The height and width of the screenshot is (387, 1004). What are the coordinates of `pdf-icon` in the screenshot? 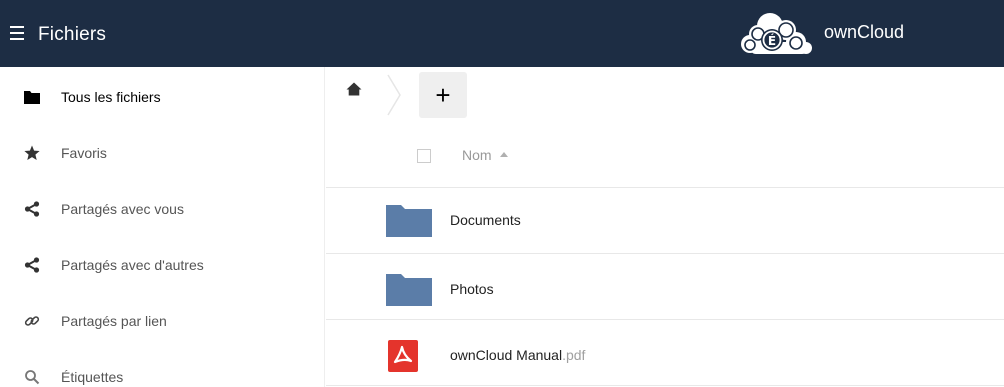 It's located at (403, 358).